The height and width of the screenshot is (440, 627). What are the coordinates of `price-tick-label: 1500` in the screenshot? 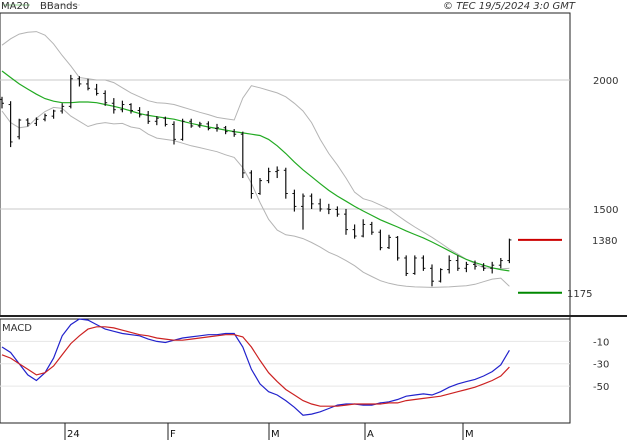 It's located at (605, 210).